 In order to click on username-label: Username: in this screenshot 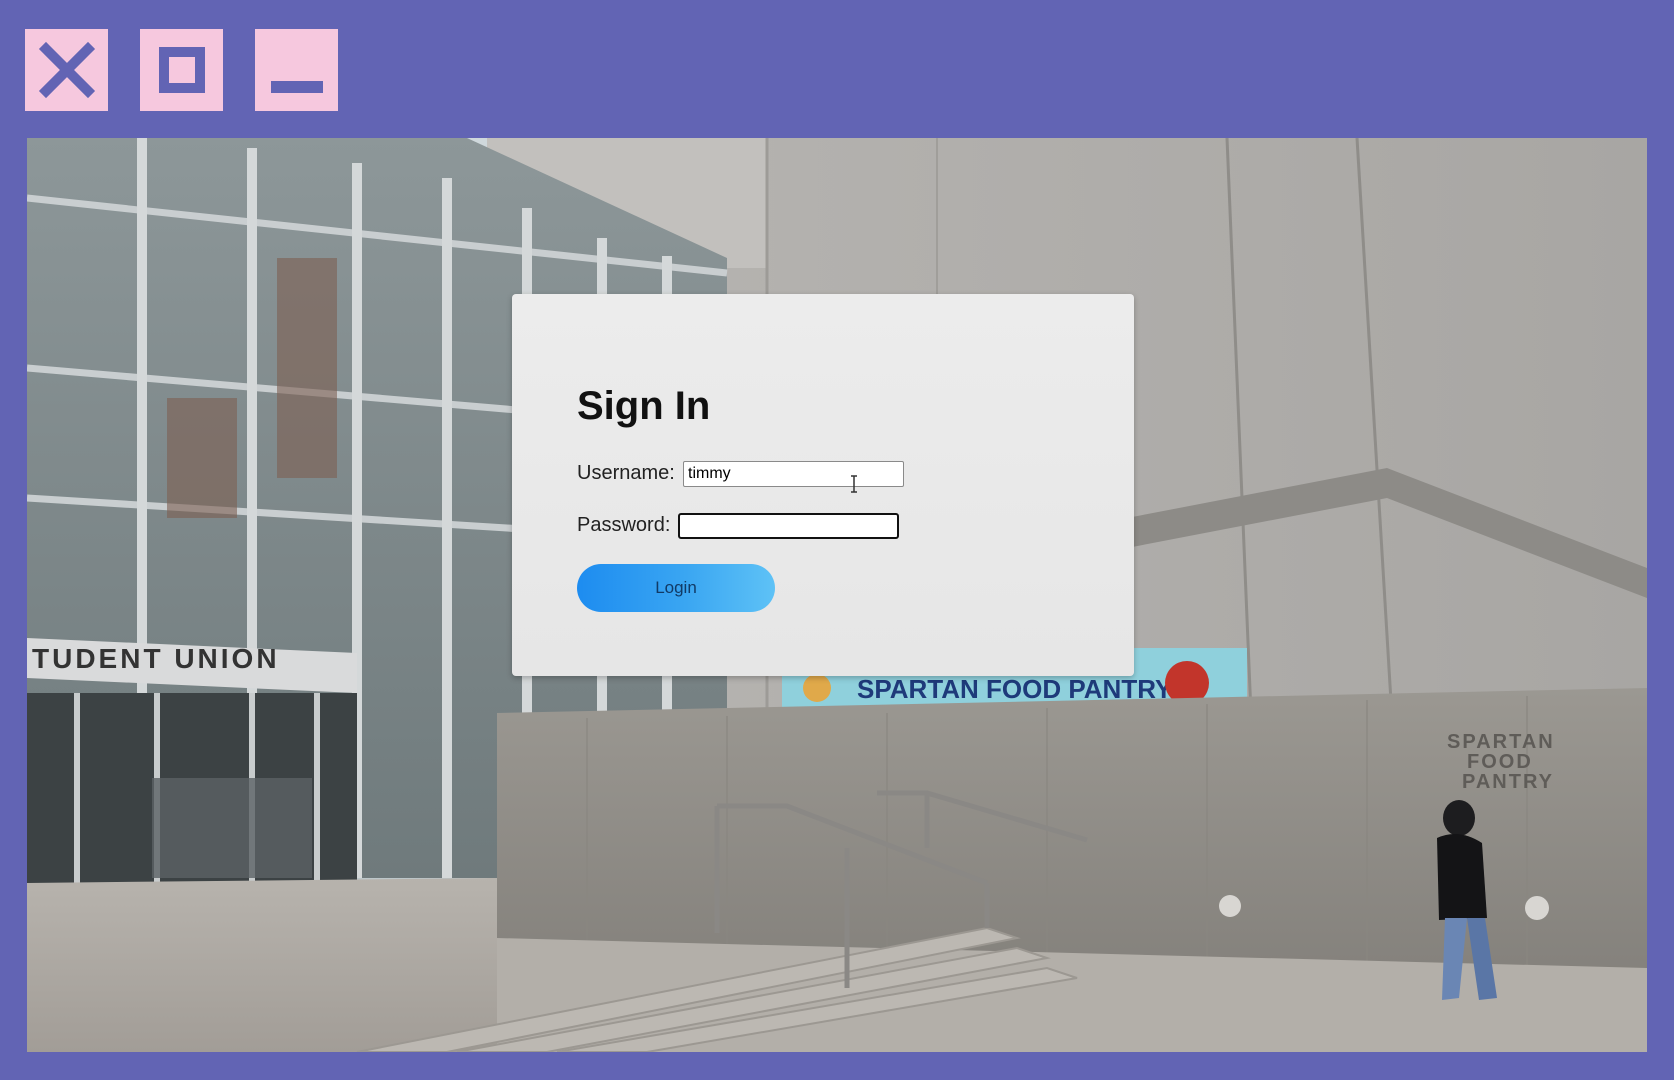, I will do `click(626, 473)`.